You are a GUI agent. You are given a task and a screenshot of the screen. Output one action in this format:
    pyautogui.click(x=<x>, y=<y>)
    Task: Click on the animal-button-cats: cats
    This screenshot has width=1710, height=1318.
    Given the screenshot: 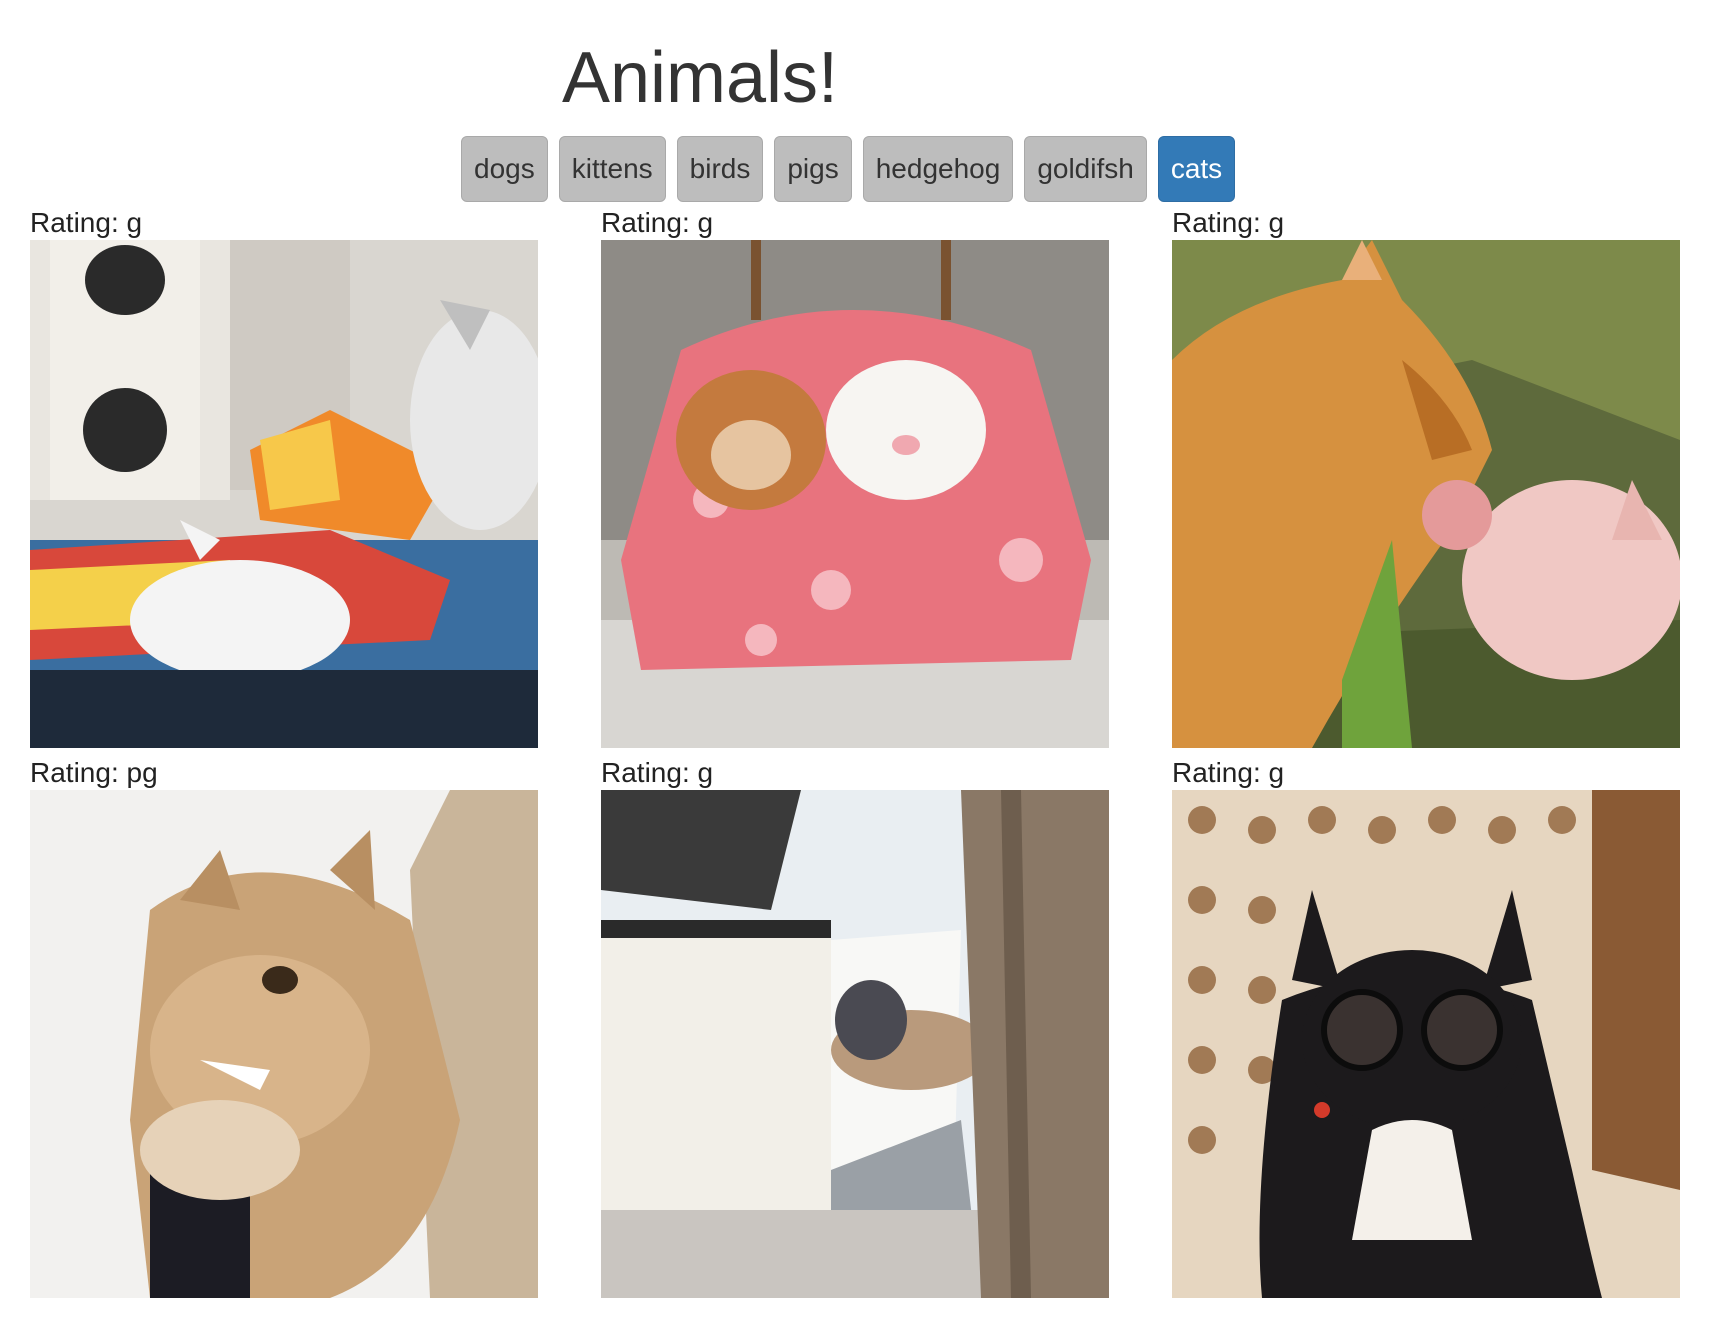 What is the action you would take?
    pyautogui.click(x=1196, y=169)
    